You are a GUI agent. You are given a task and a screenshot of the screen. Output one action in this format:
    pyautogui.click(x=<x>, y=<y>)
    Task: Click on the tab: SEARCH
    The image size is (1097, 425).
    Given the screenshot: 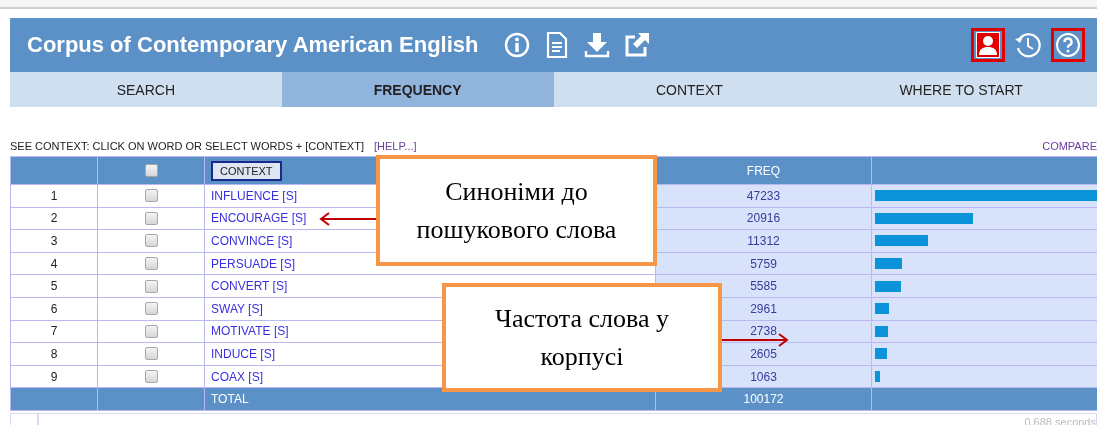 What is the action you would take?
    pyautogui.click(x=146, y=89)
    